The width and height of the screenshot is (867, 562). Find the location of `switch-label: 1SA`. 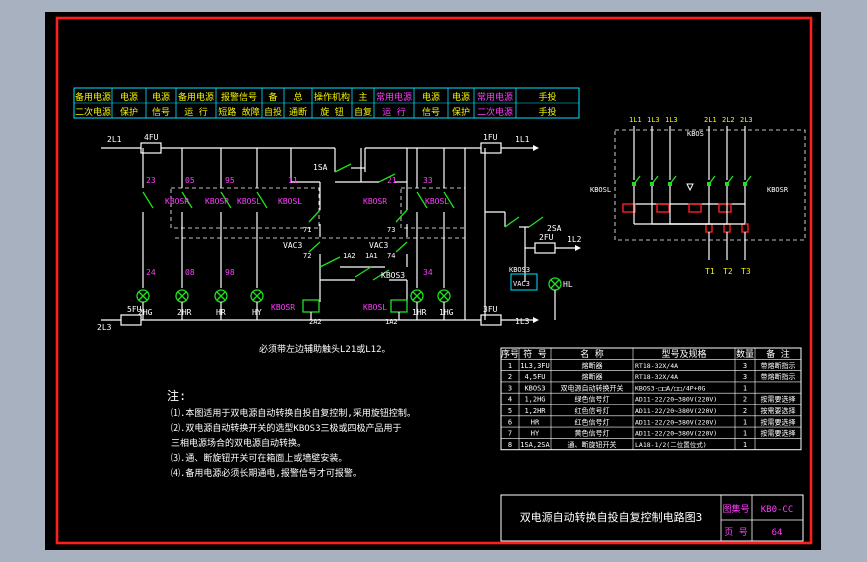

switch-label: 1SA is located at coordinates (320, 167).